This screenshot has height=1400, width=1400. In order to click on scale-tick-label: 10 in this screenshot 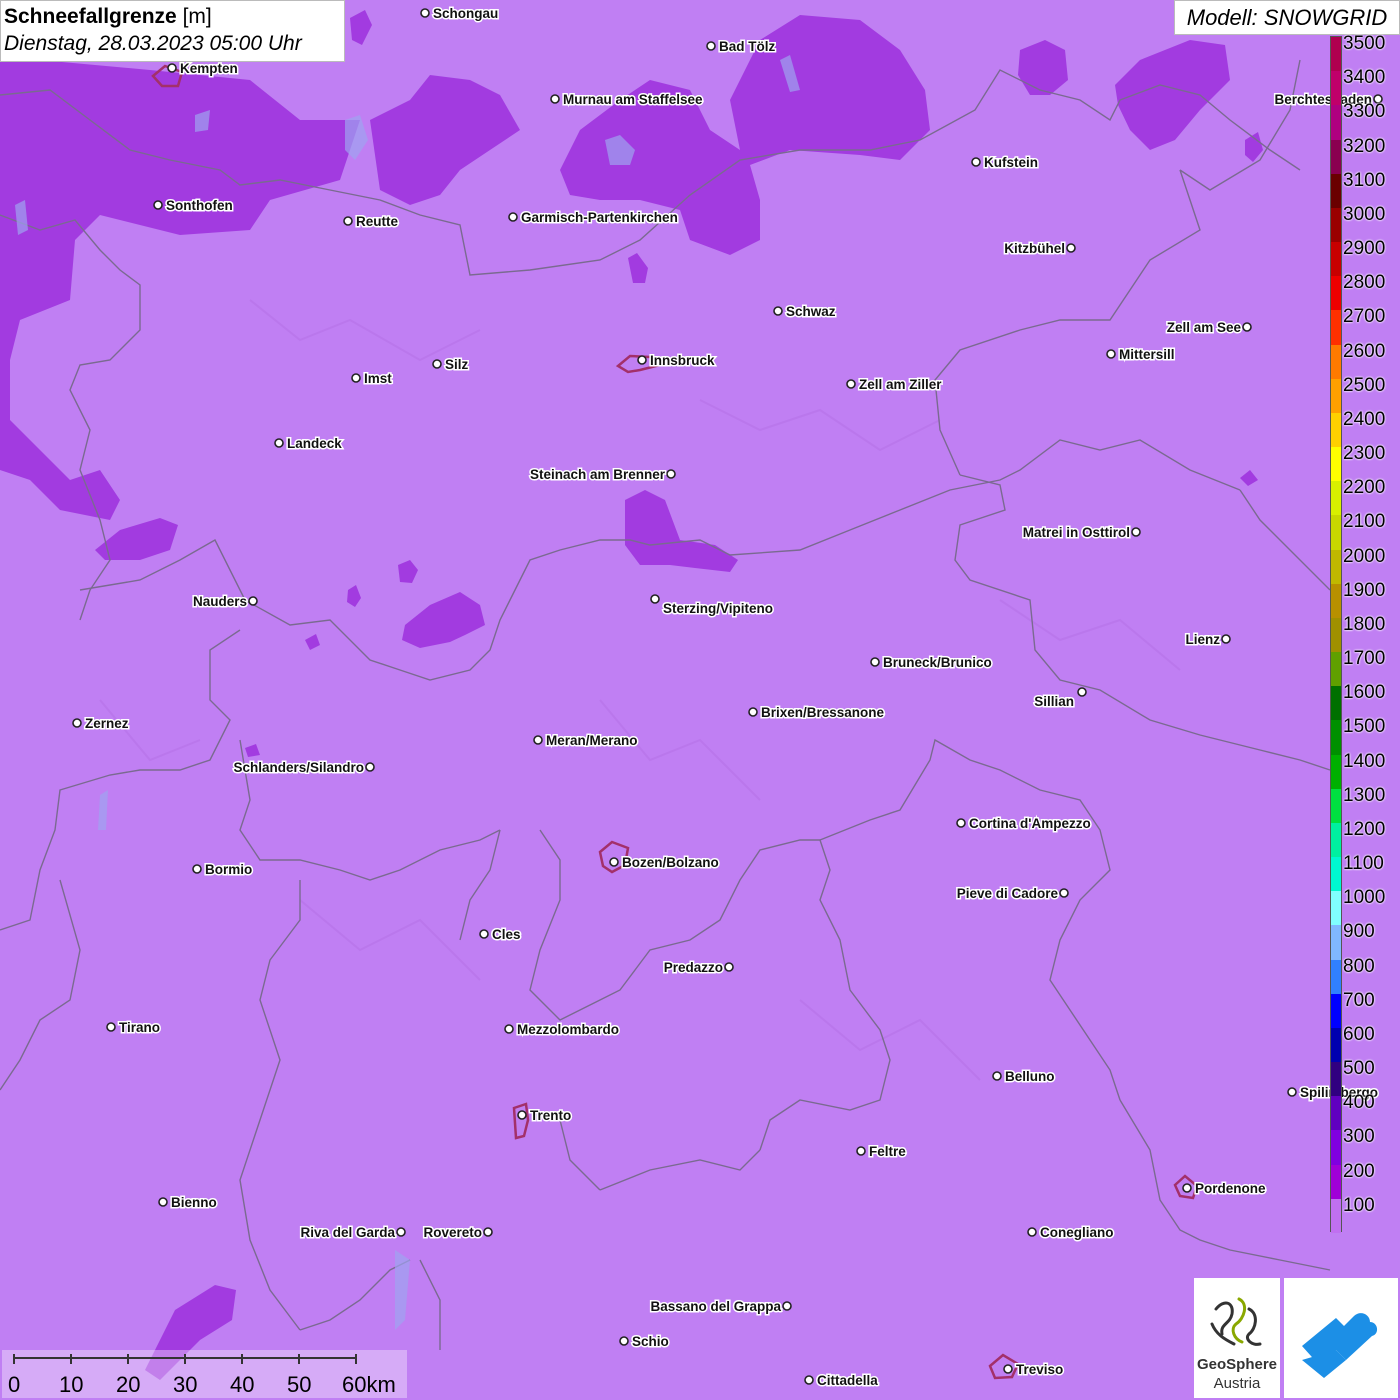, I will do `click(71, 1384)`.